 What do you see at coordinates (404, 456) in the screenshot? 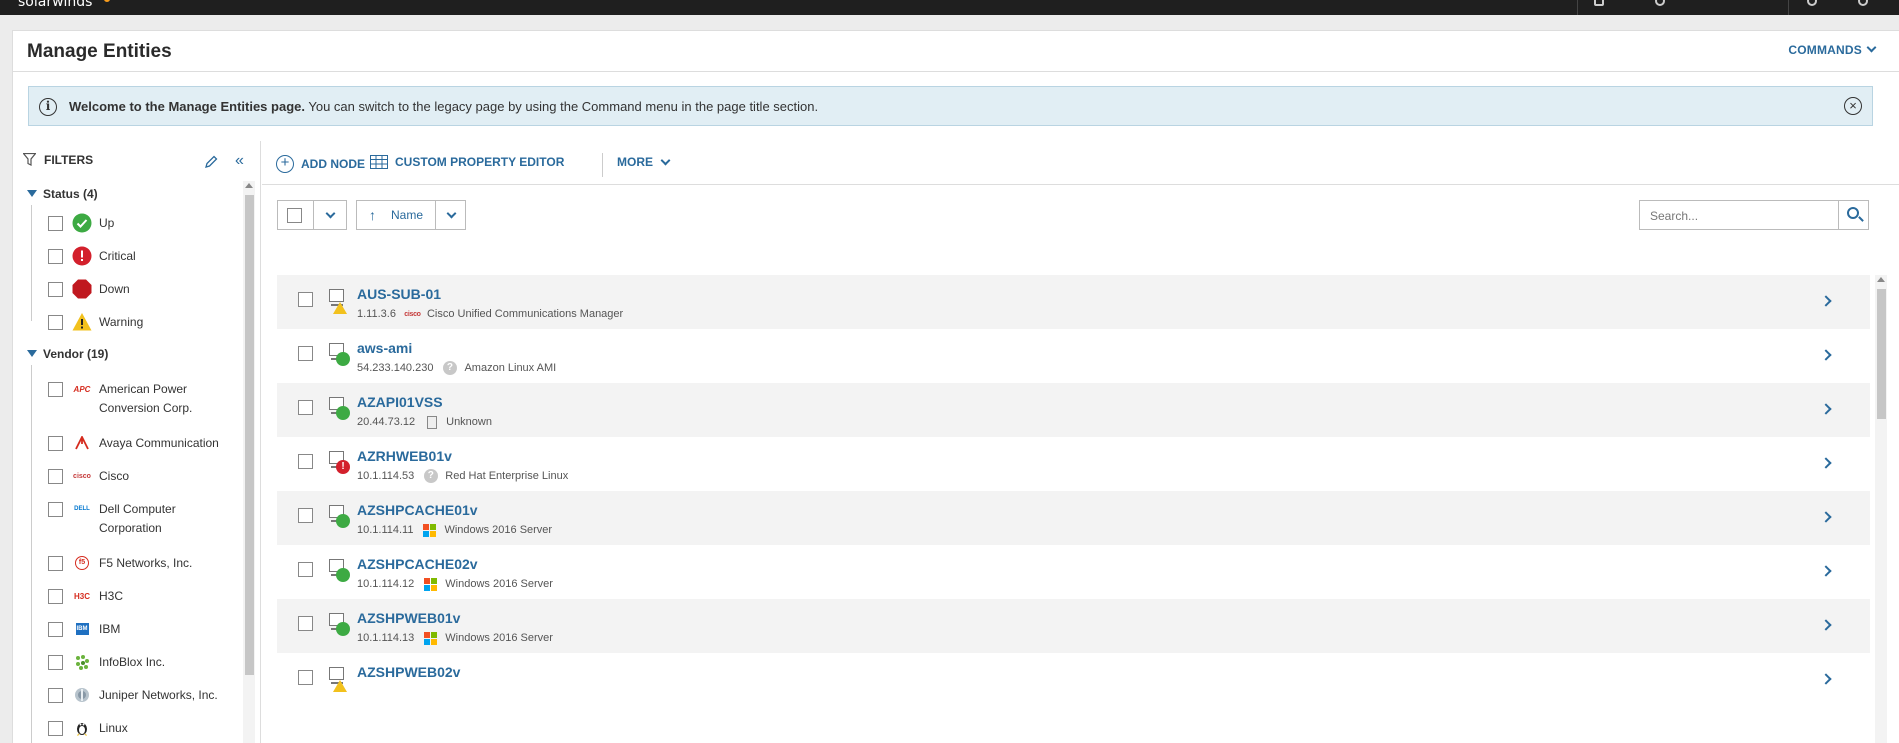
I see `node-name-link: AZRHWEB01v` at bounding box center [404, 456].